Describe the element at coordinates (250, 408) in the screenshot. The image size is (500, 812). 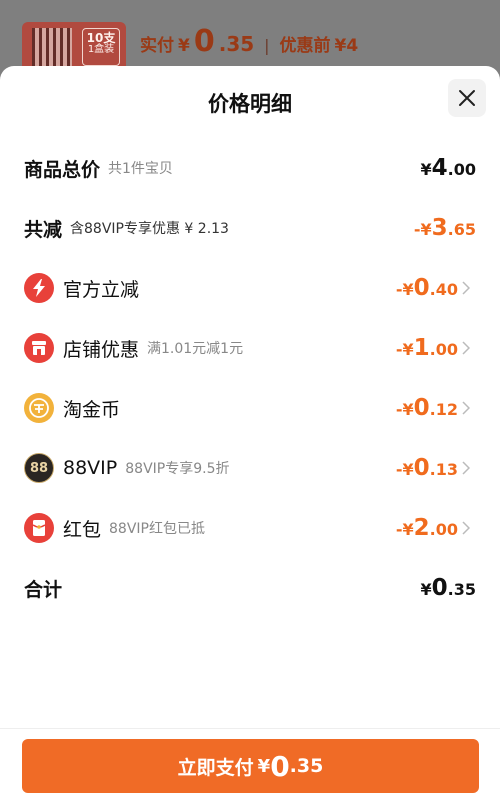
I see `row-taojinbi: 淘金币 - ¥0.12` at that location.